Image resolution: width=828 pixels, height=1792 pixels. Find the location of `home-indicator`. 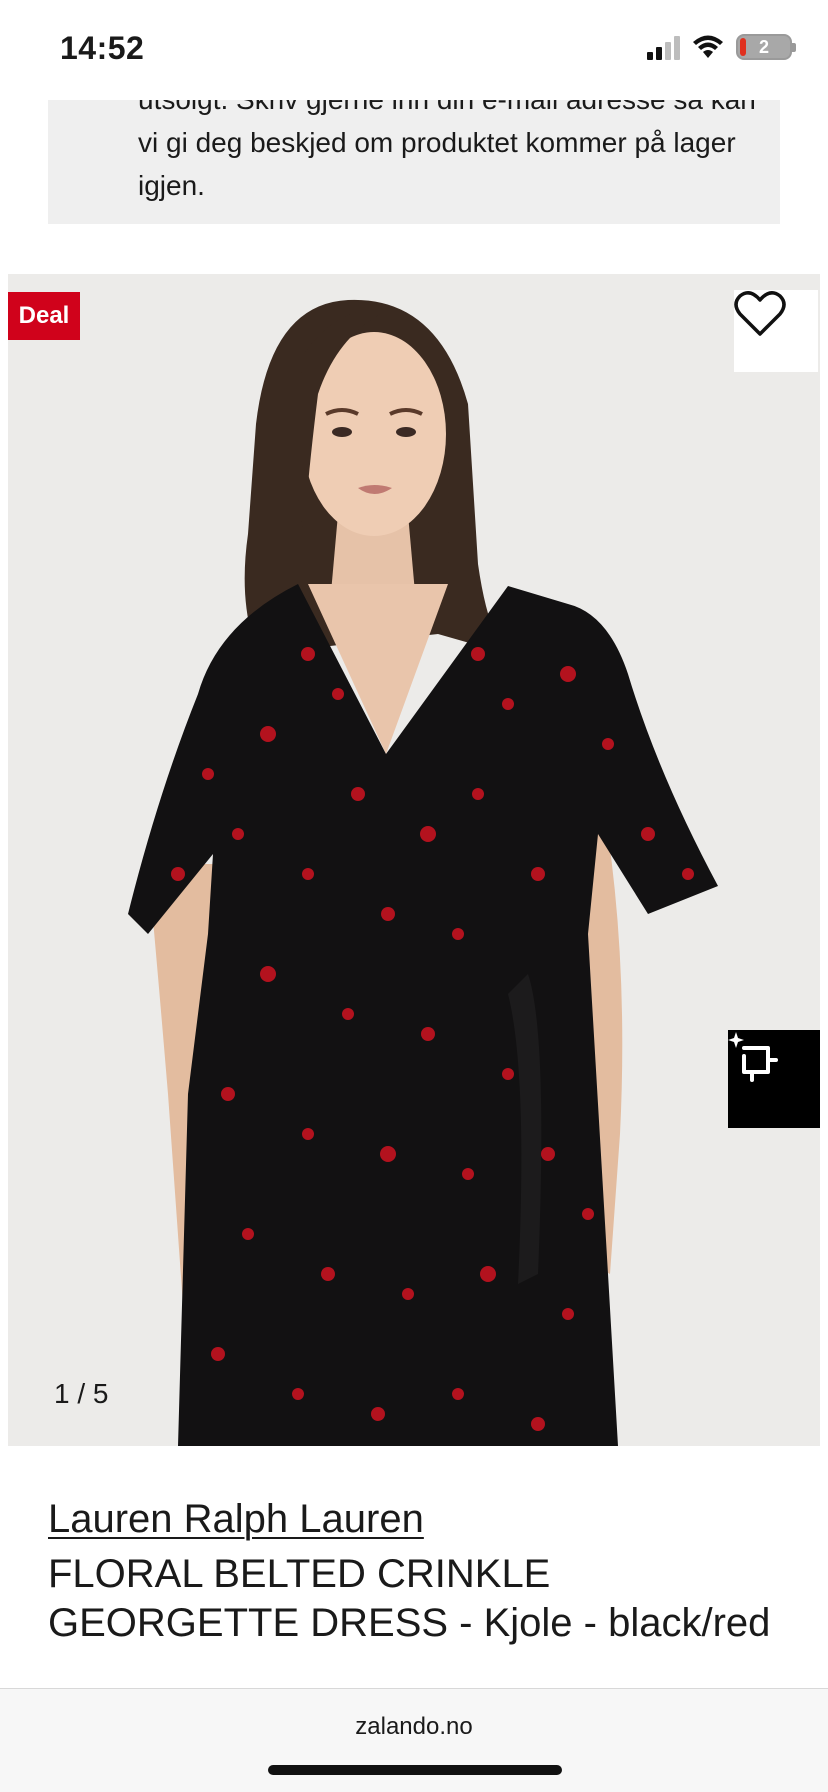

home-indicator is located at coordinates (415, 1770).